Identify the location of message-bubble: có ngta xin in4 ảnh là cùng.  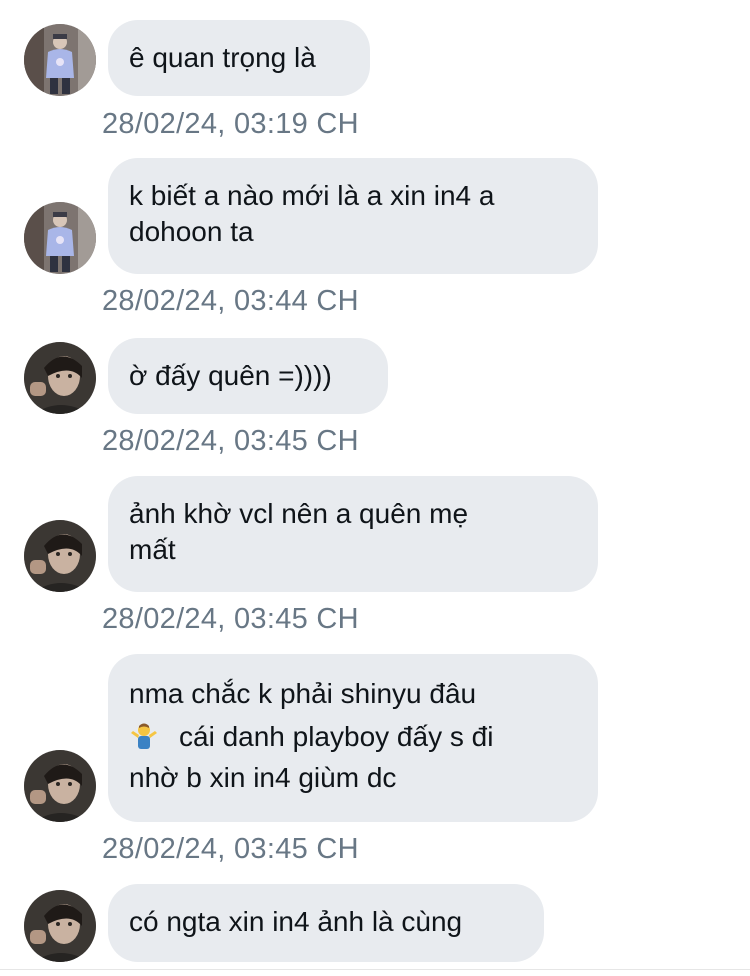
(326, 923).